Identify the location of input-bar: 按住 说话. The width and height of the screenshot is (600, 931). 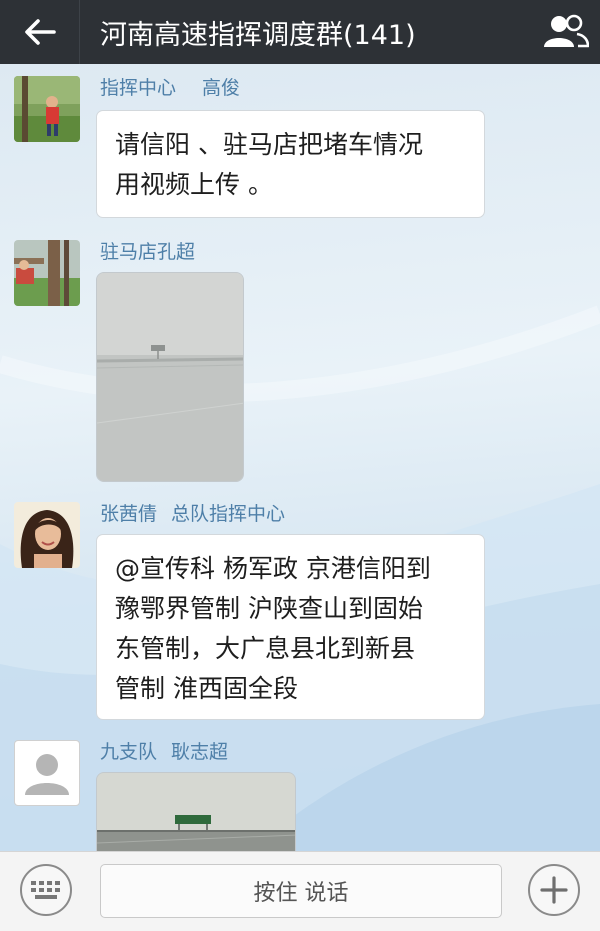
(300, 891).